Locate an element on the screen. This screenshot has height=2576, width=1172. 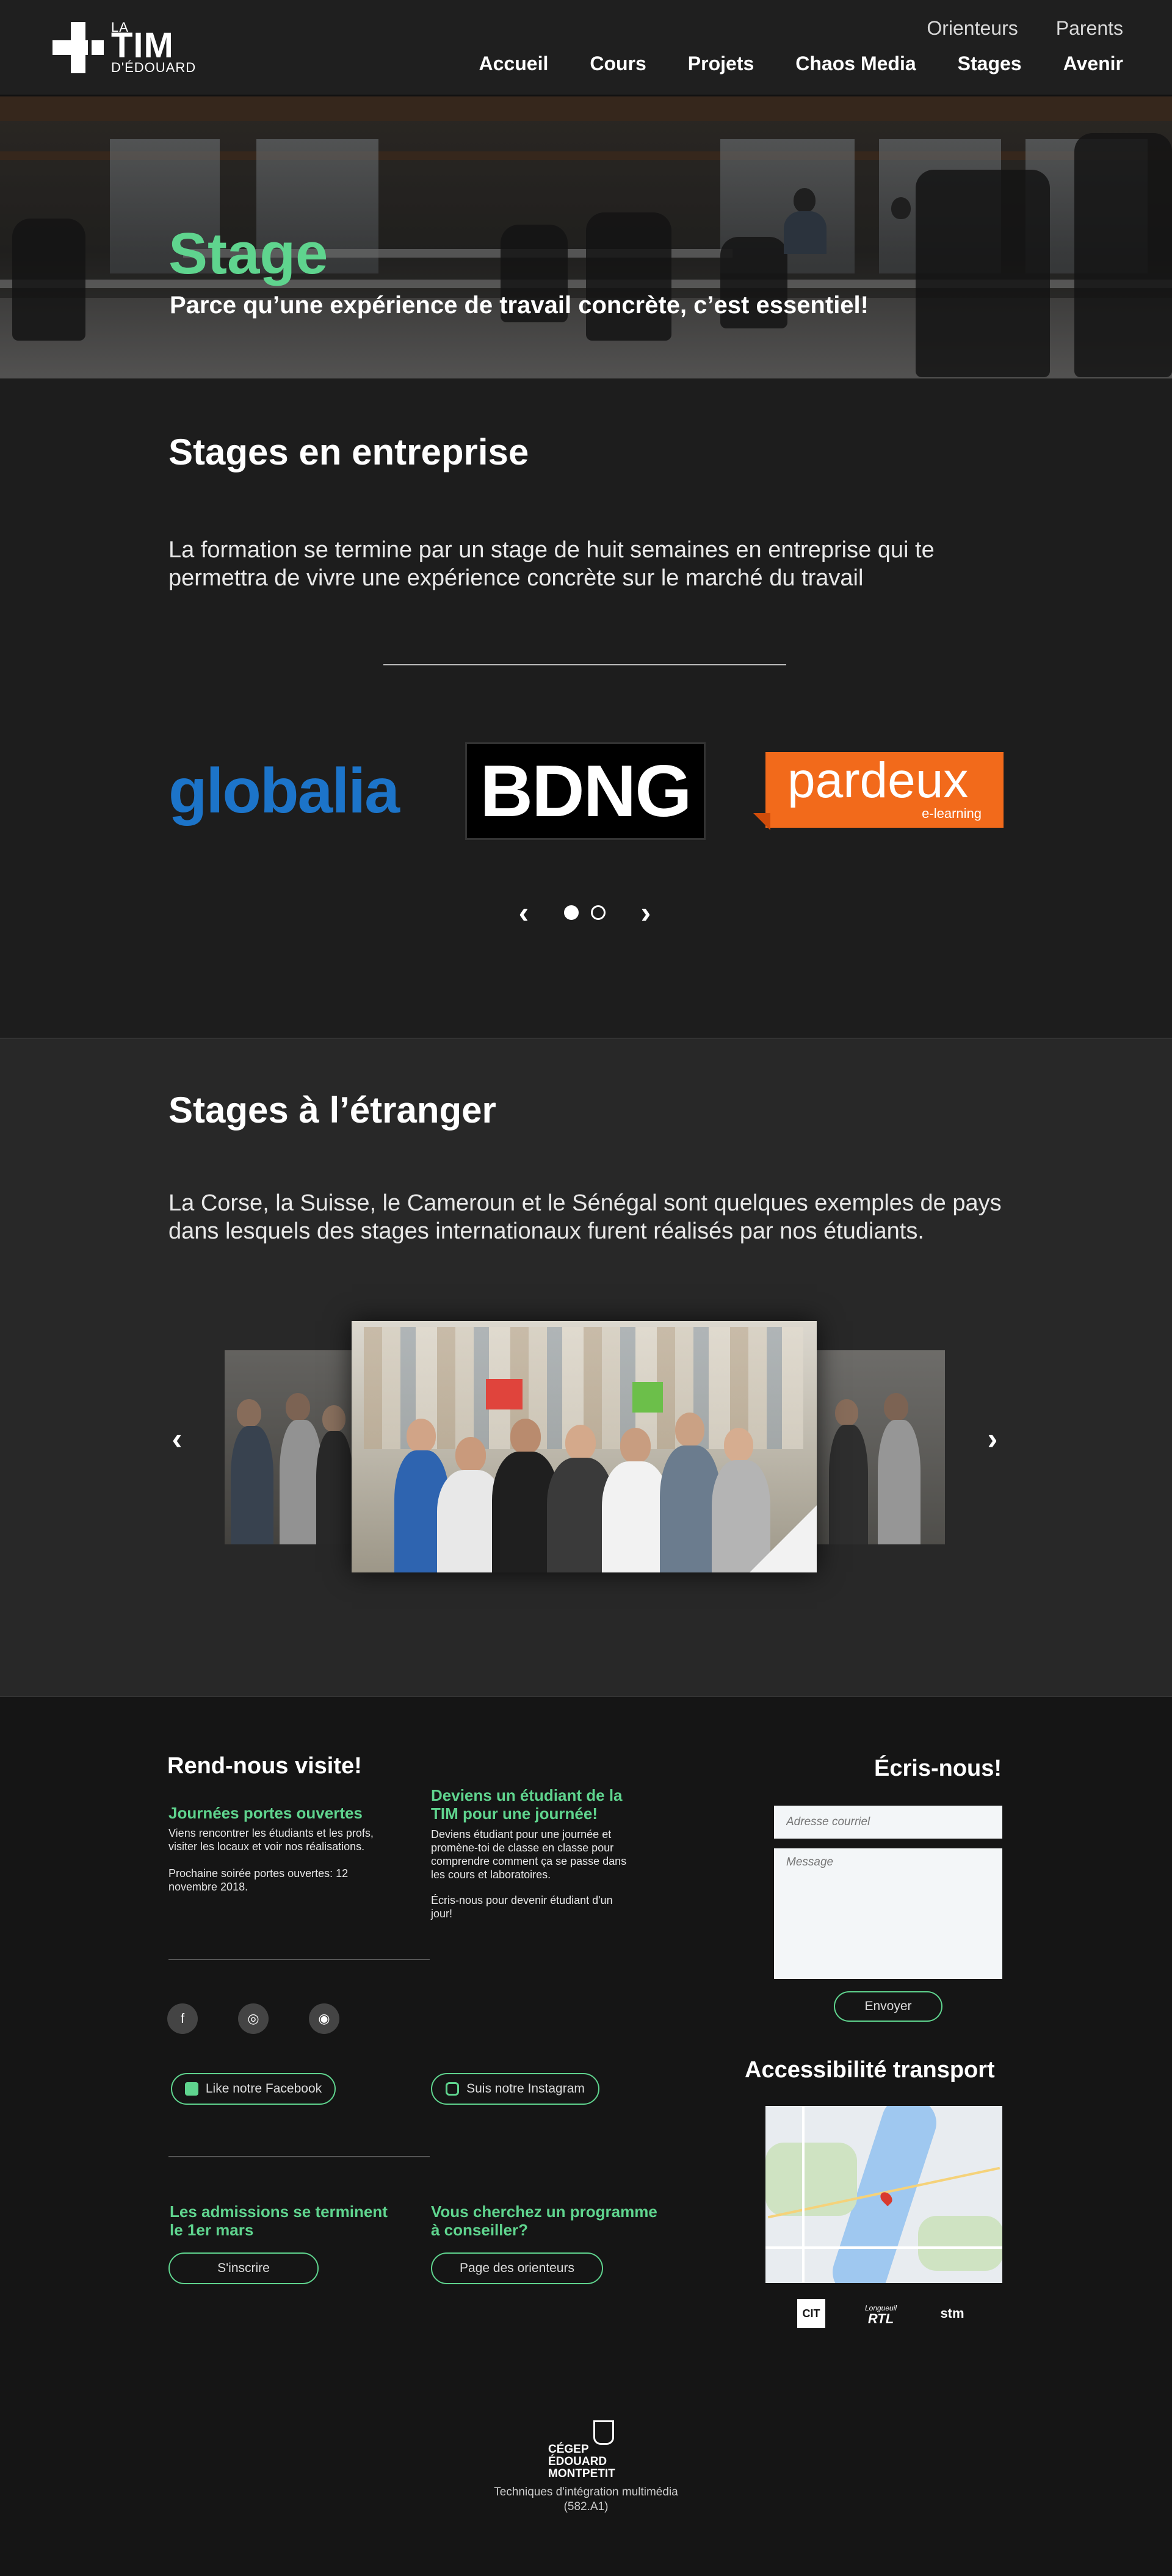
rtl-label: RTL is located at coordinates (881, 2318).